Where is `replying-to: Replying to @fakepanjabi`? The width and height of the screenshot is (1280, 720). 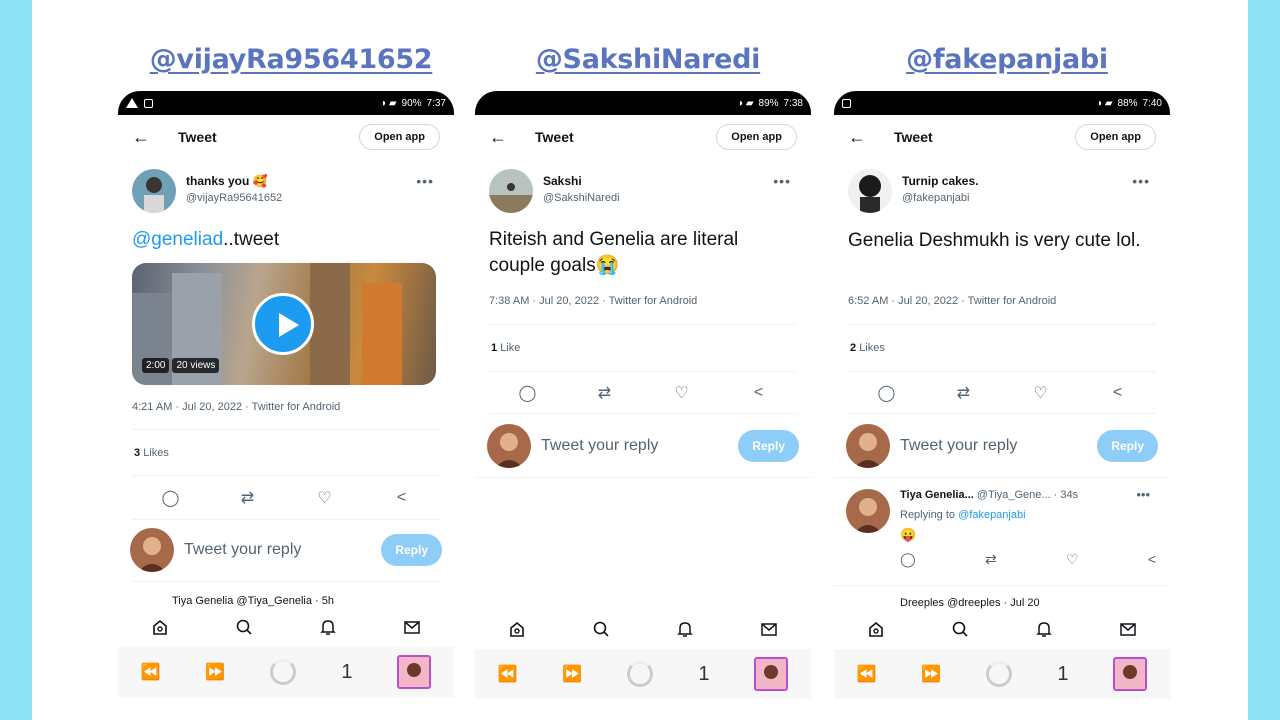
replying-to: Replying to @fakepanjabi is located at coordinates (963, 515).